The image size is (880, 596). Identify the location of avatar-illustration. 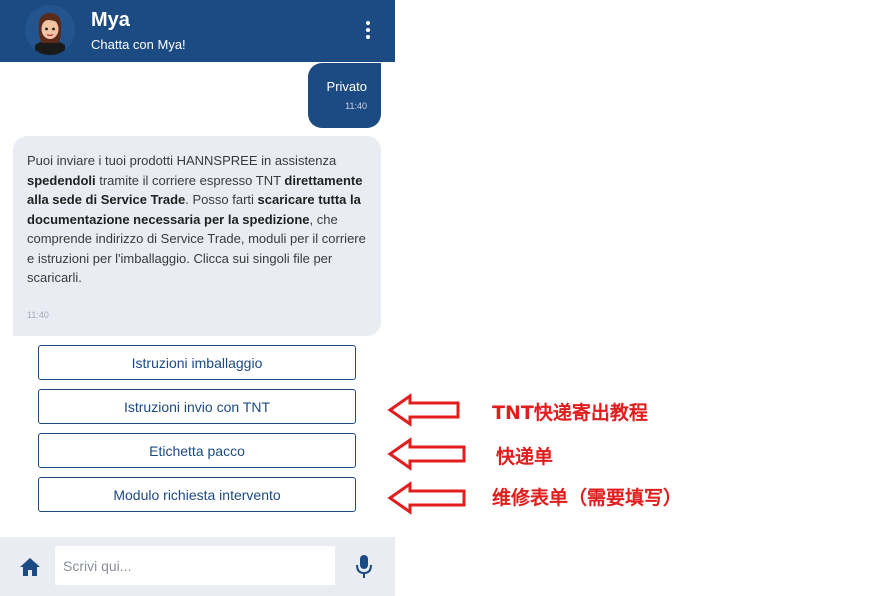
(50, 30).